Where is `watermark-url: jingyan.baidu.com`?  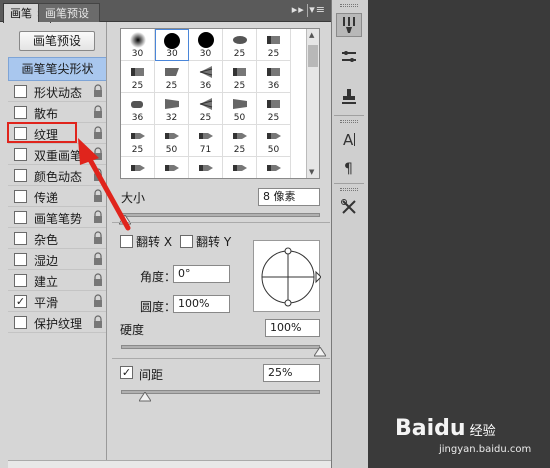 watermark-url: jingyan.baidu.com is located at coordinates (485, 449).